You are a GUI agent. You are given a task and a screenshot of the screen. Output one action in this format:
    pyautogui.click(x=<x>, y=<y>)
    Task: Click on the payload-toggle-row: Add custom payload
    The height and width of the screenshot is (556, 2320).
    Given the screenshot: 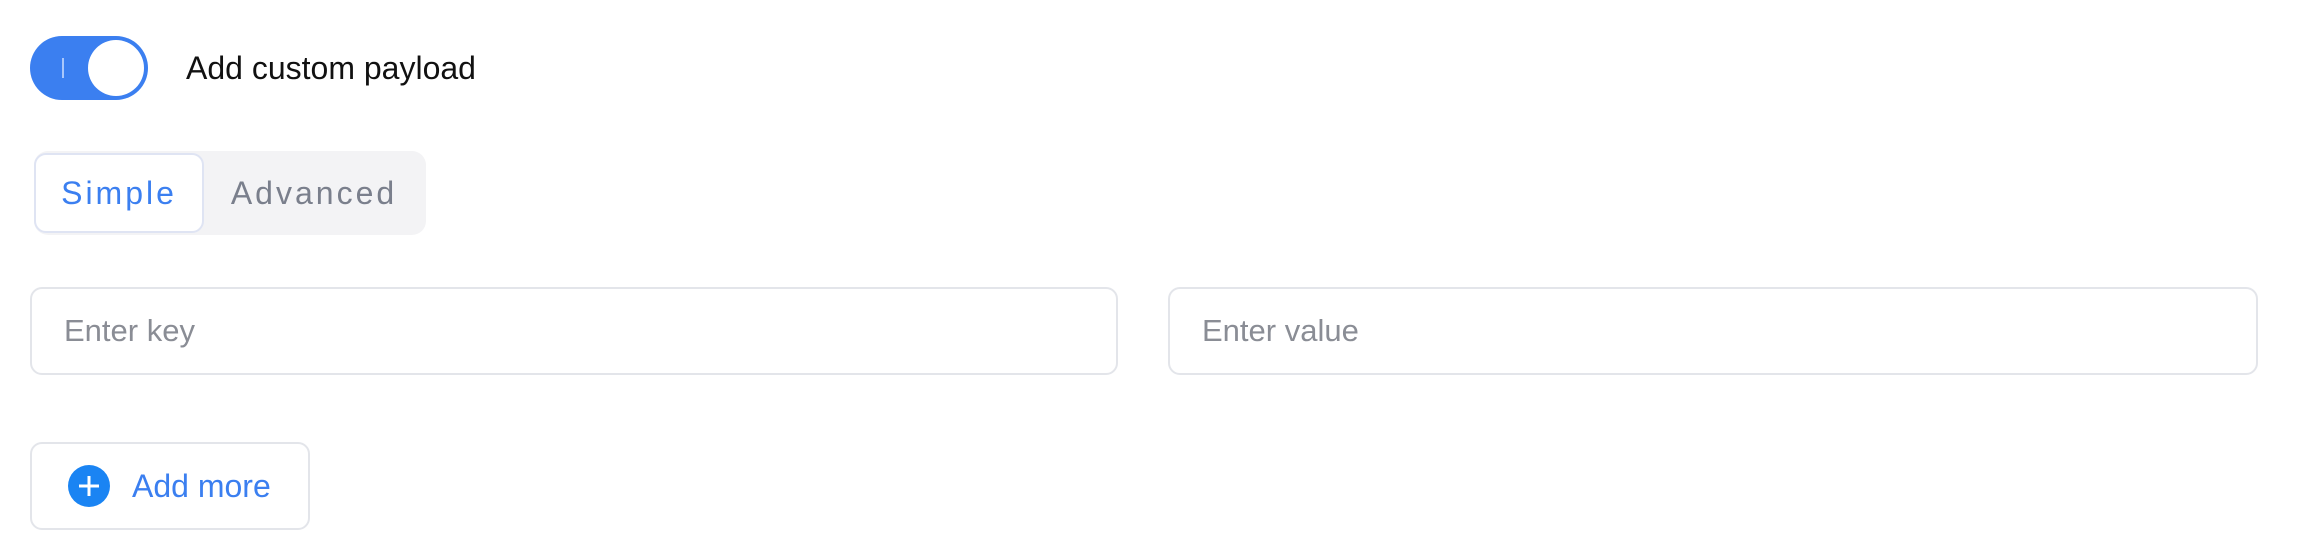 What is the action you would take?
    pyautogui.click(x=253, y=68)
    